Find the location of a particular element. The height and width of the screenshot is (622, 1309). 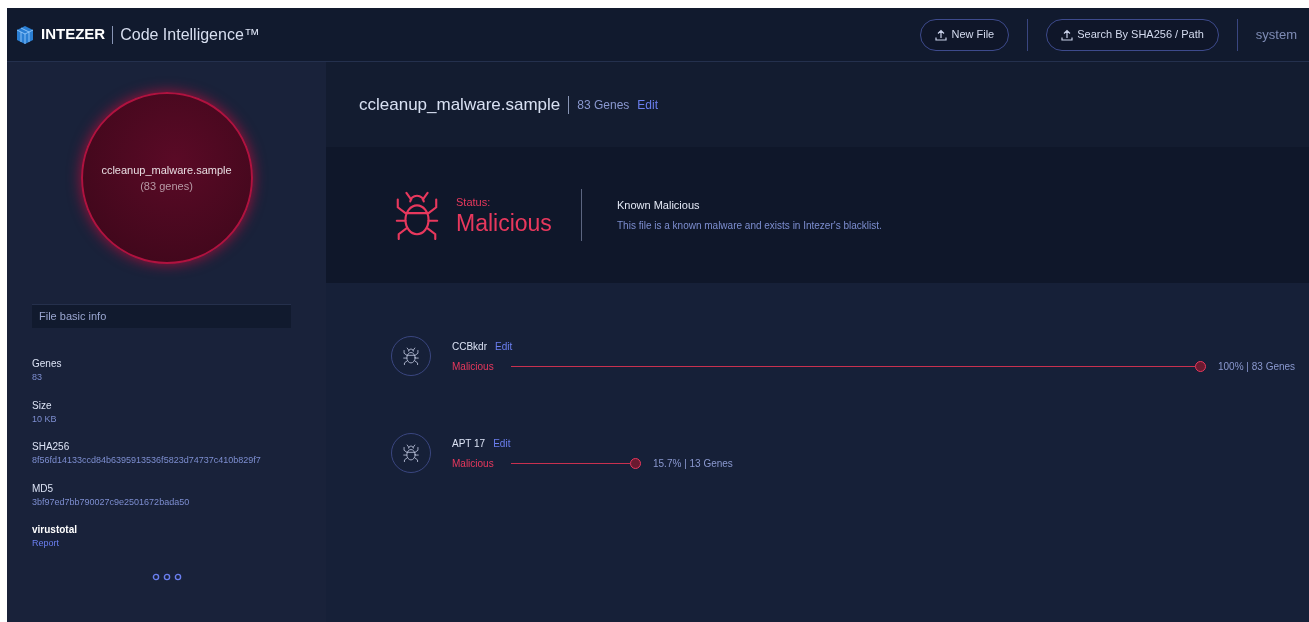

user-name: system is located at coordinates (1276, 34).